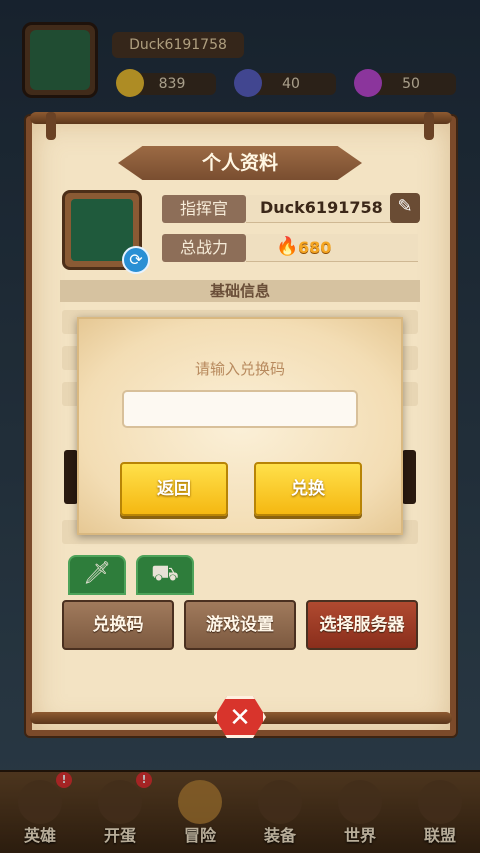 This screenshot has height=853, width=480. I want to click on fire-icon: 🔥, so click(287, 246).